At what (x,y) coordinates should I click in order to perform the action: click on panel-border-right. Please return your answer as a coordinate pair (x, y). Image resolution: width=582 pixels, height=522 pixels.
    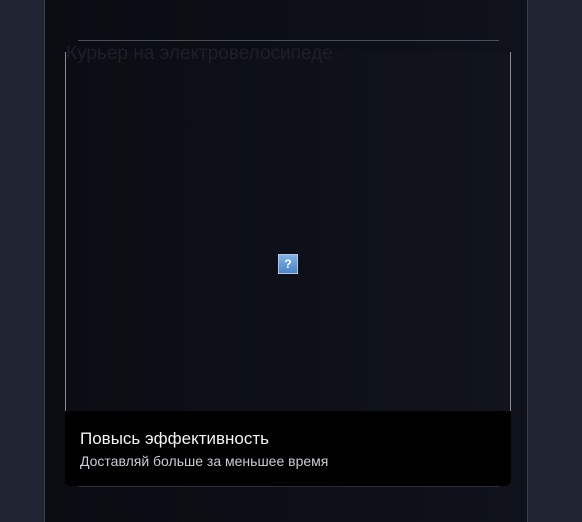
    Looking at the image, I should click on (527, 261).